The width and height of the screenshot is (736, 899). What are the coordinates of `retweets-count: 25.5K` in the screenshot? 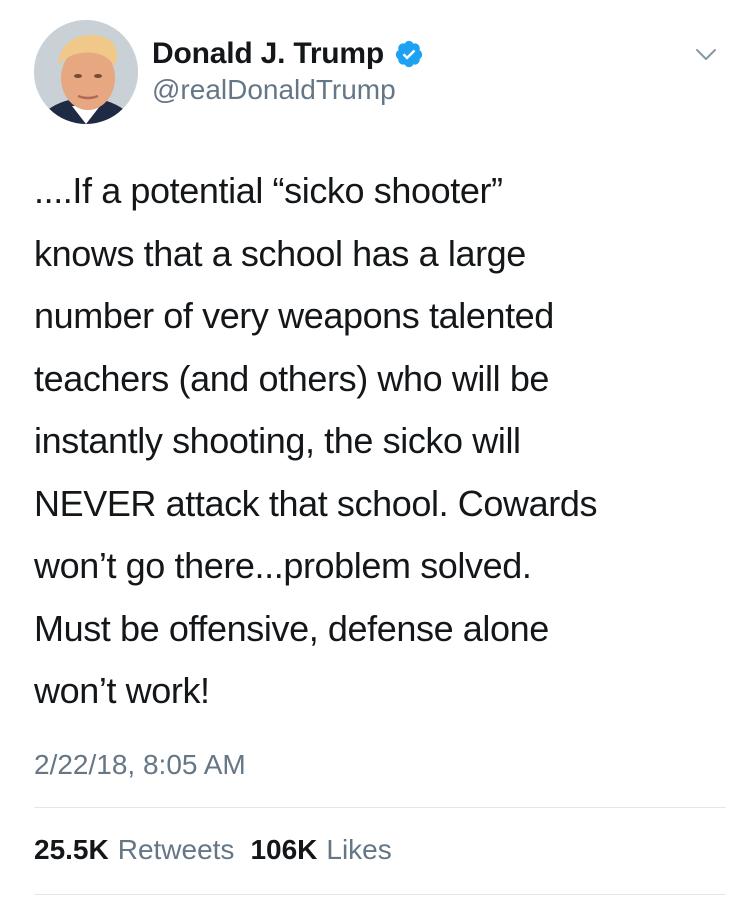 It's located at (71, 849).